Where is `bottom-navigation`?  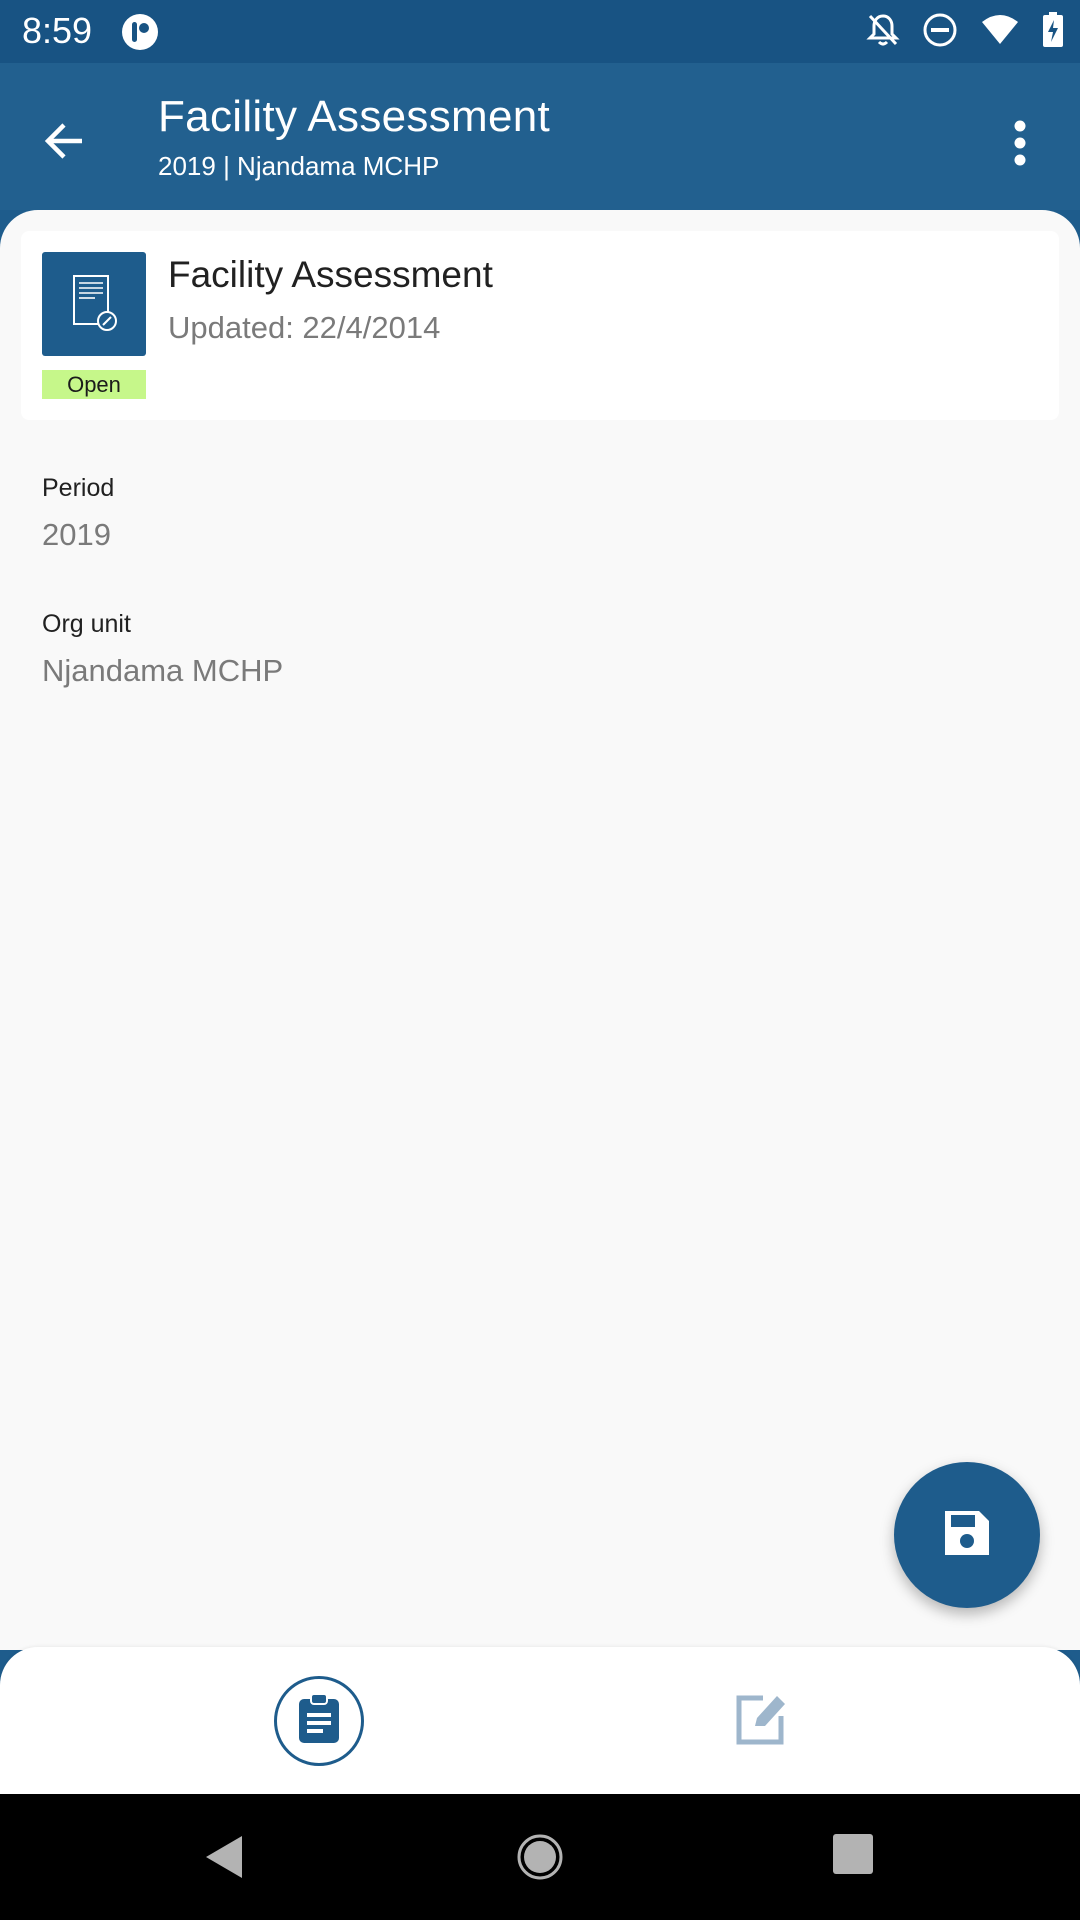 bottom-navigation is located at coordinates (540, 1720).